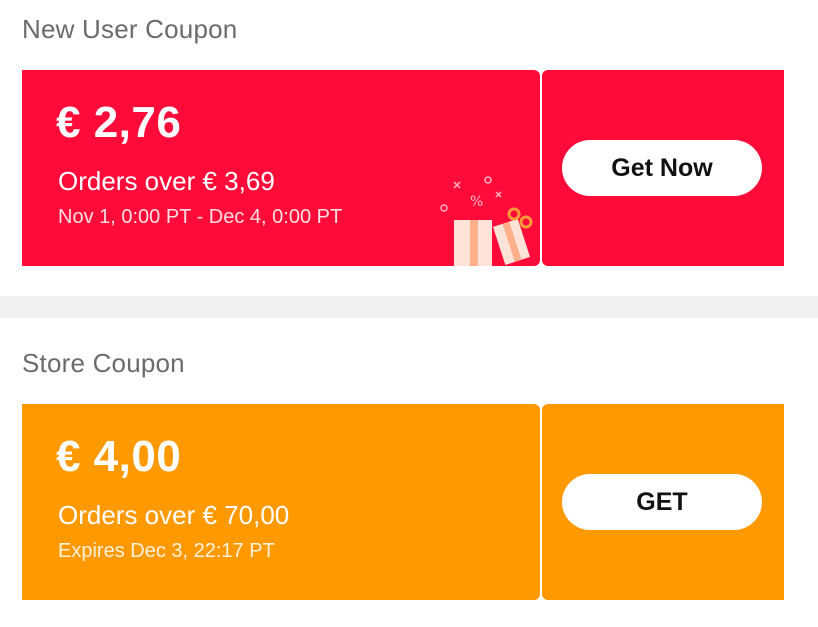 The width and height of the screenshot is (818, 627). Describe the element at coordinates (119, 122) in the screenshot. I see `coupon-amount: € 2,76` at that location.